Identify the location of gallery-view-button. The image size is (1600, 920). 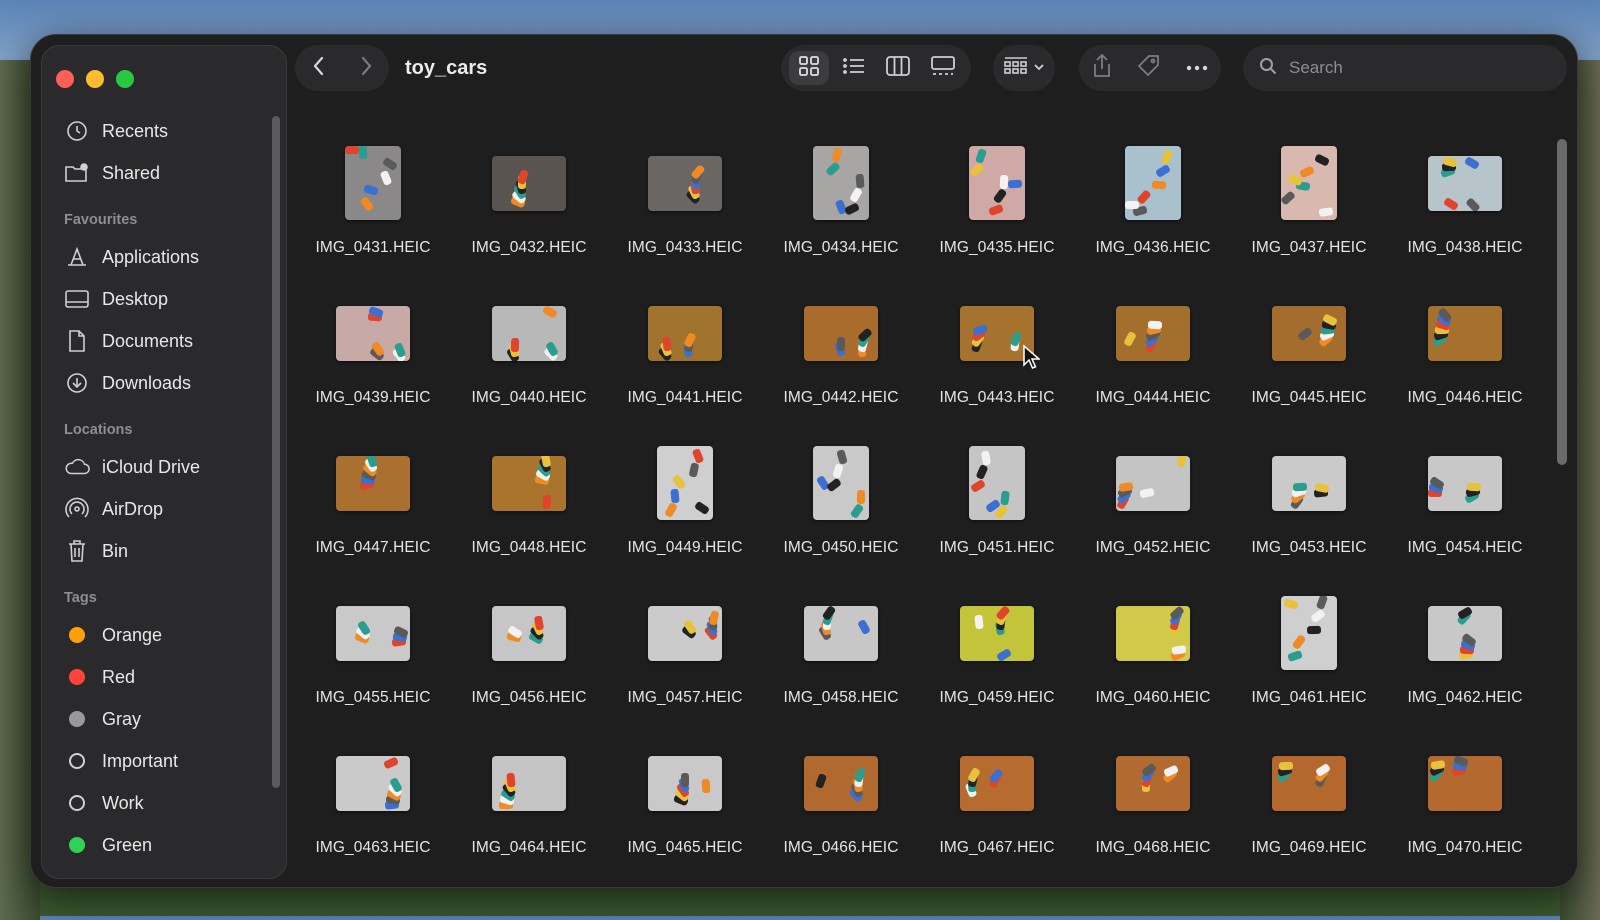
(943, 68).